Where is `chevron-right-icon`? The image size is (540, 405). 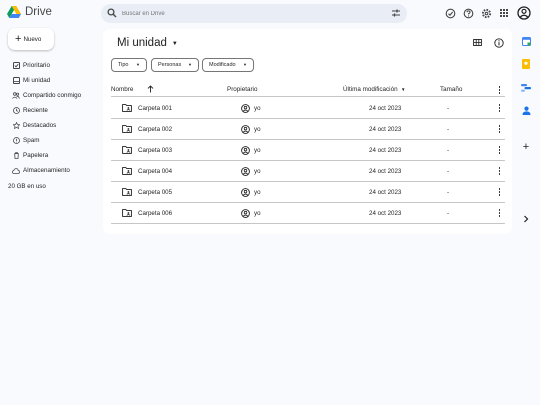 chevron-right-icon is located at coordinates (526, 219).